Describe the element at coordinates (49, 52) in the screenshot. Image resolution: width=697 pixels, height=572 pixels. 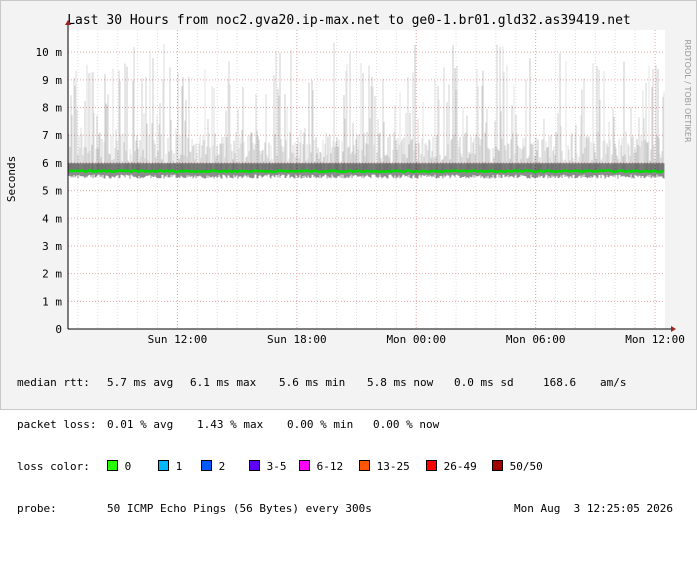
I see `y-tick-label: 10 m` at that location.